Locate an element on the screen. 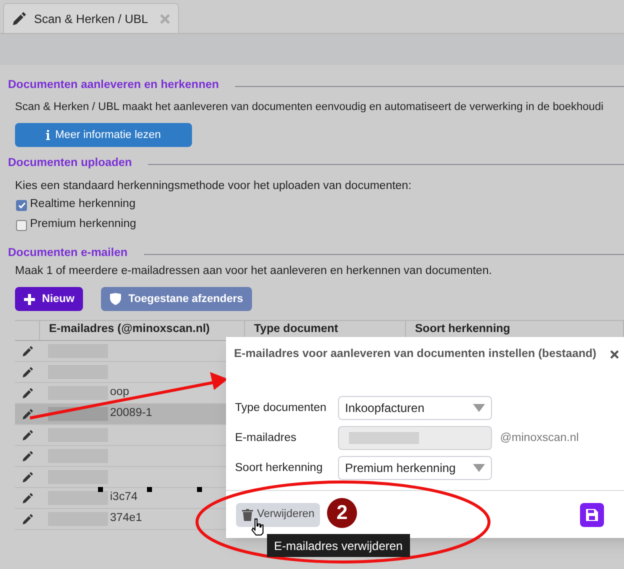 Image resolution: width=624 pixels, height=569 pixels. field-label: E-mailadres is located at coordinates (266, 438).